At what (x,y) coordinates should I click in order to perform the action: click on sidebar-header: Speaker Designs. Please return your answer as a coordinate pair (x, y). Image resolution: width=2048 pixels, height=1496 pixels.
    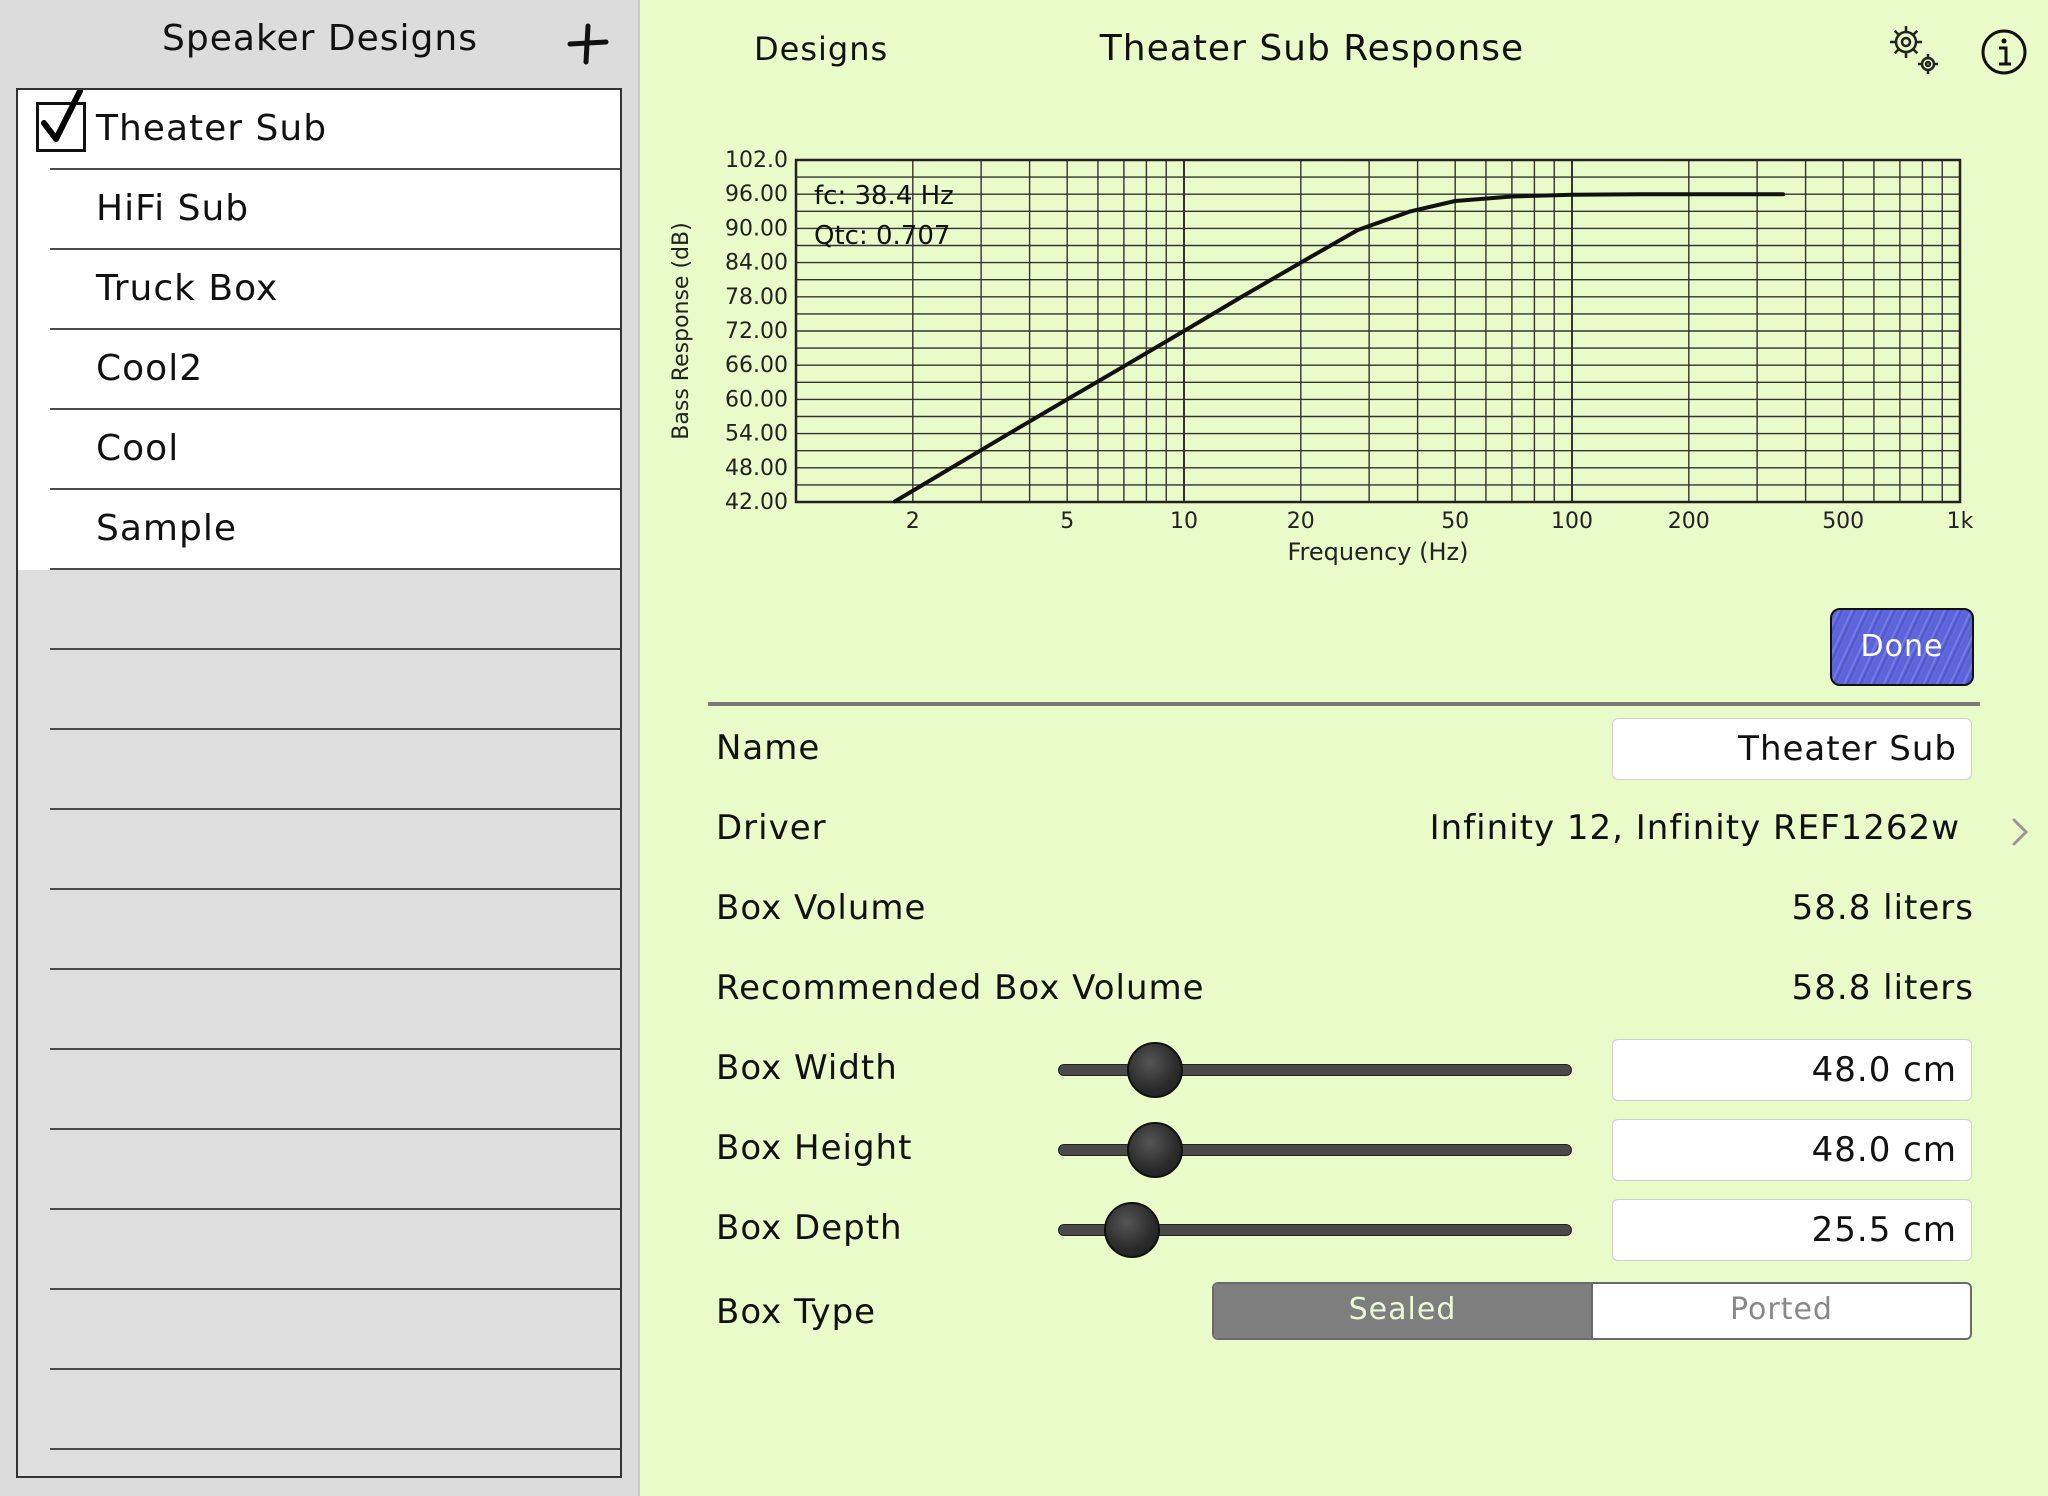
    Looking at the image, I should click on (320, 44).